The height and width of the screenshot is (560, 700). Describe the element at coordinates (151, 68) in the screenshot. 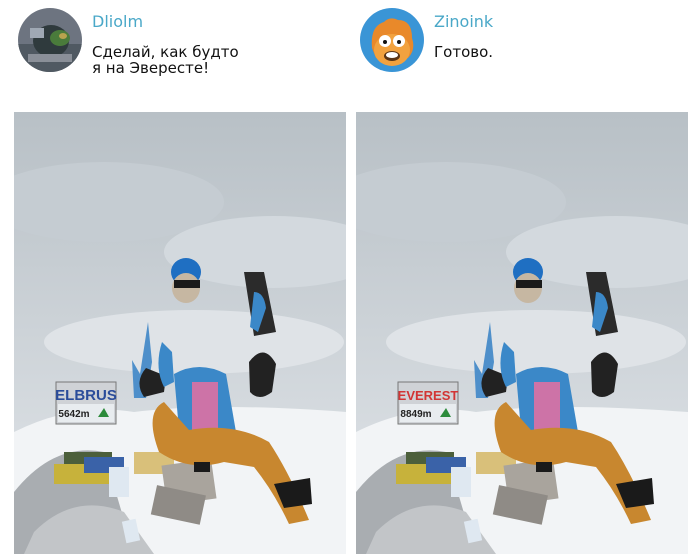

I see `message-line: я на Эвересте!` at that location.